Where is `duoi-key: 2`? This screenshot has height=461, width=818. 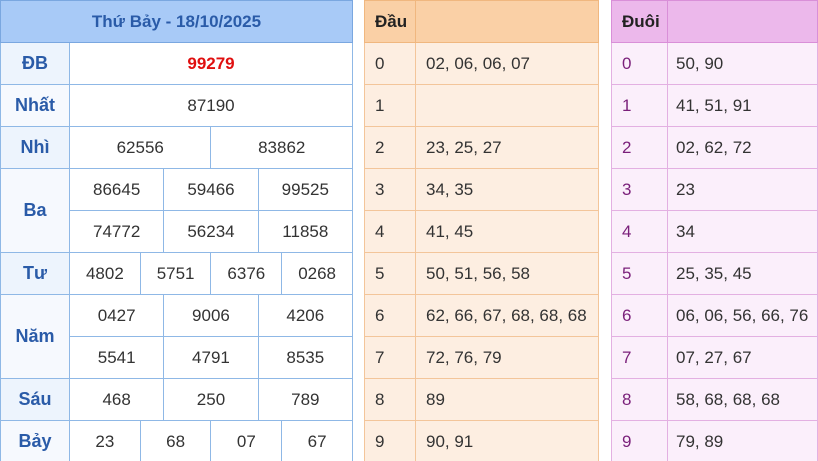
duoi-key: 2 is located at coordinates (639, 147).